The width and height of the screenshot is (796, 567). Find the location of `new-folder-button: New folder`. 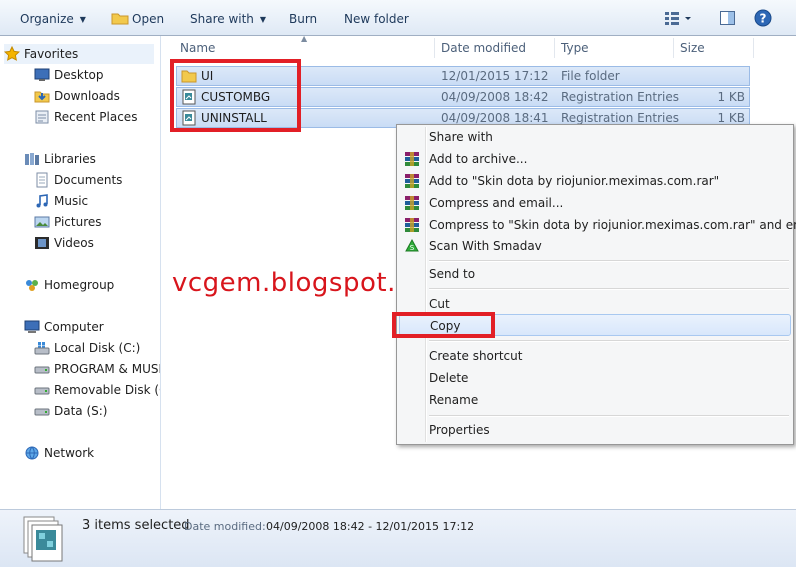

new-folder-button: New folder is located at coordinates (376, 19).